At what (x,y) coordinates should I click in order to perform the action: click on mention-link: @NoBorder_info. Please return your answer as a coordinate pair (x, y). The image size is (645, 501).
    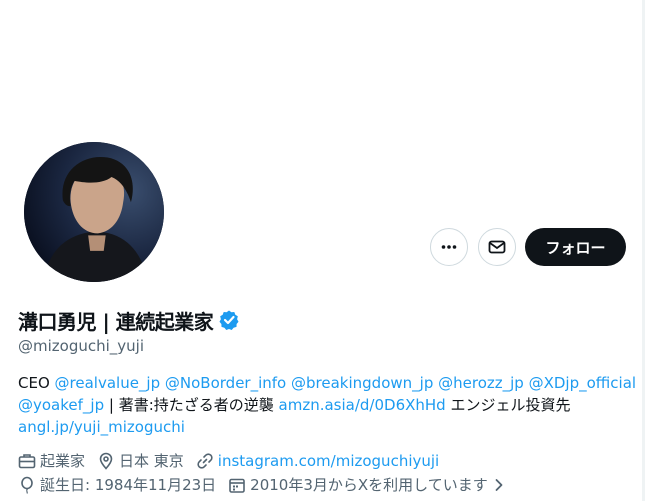
    Looking at the image, I should click on (225, 383).